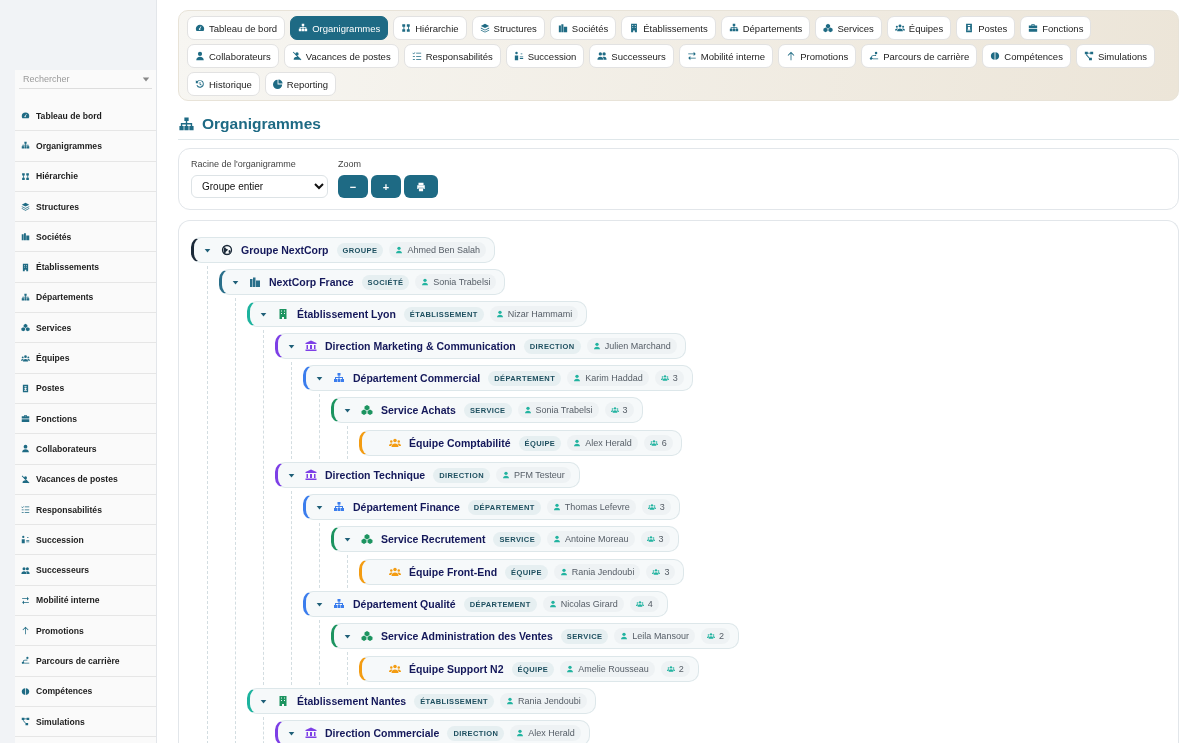  I want to click on sidebar-item: Simulations, so click(85, 722).